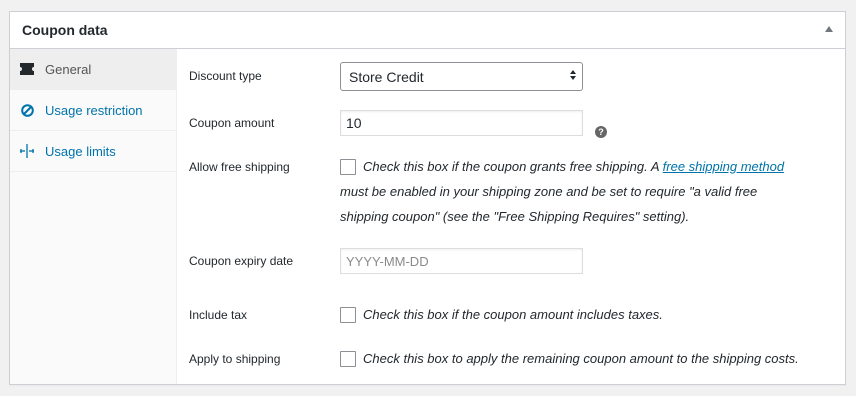  Describe the element at coordinates (601, 132) in the screenshot. I see `help-tip-icon: ?` at that location.